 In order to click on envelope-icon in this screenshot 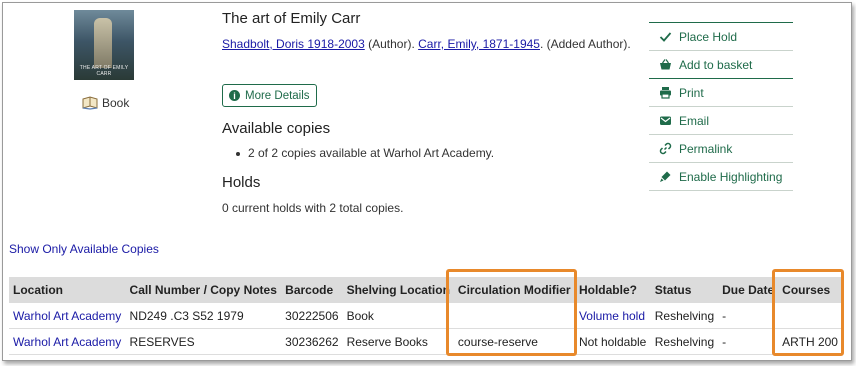, I will do `click(665, 120)`.